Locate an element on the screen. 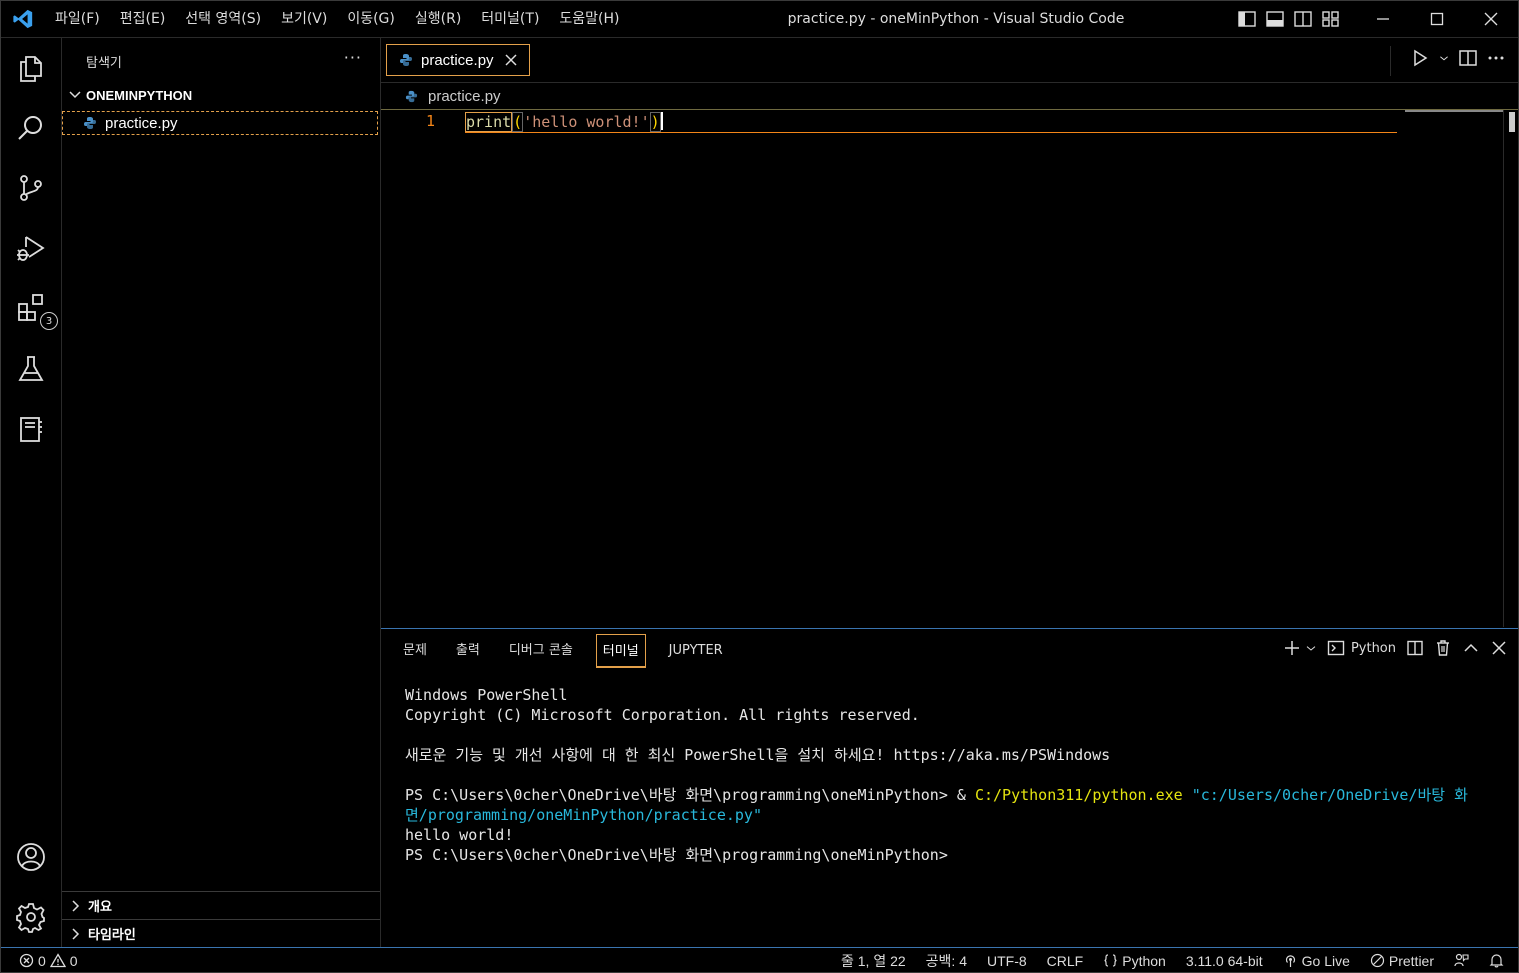 The width and height of the screenshot is (1519, 973). terminal-shell-label: Python is located at coordinates (1373, 648).